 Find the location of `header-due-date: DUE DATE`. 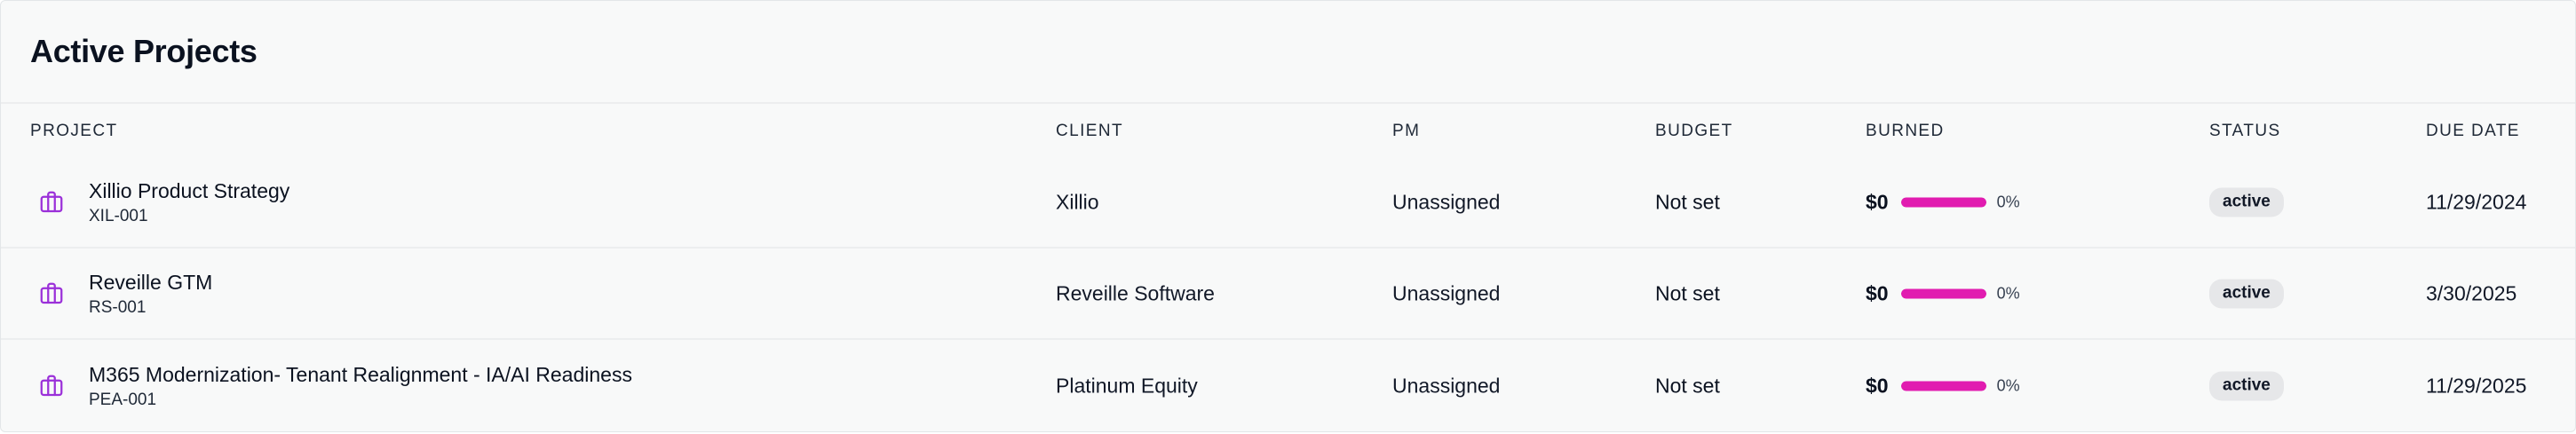

header-due-date: DUE DATE is located at coordinates (2473, 131).